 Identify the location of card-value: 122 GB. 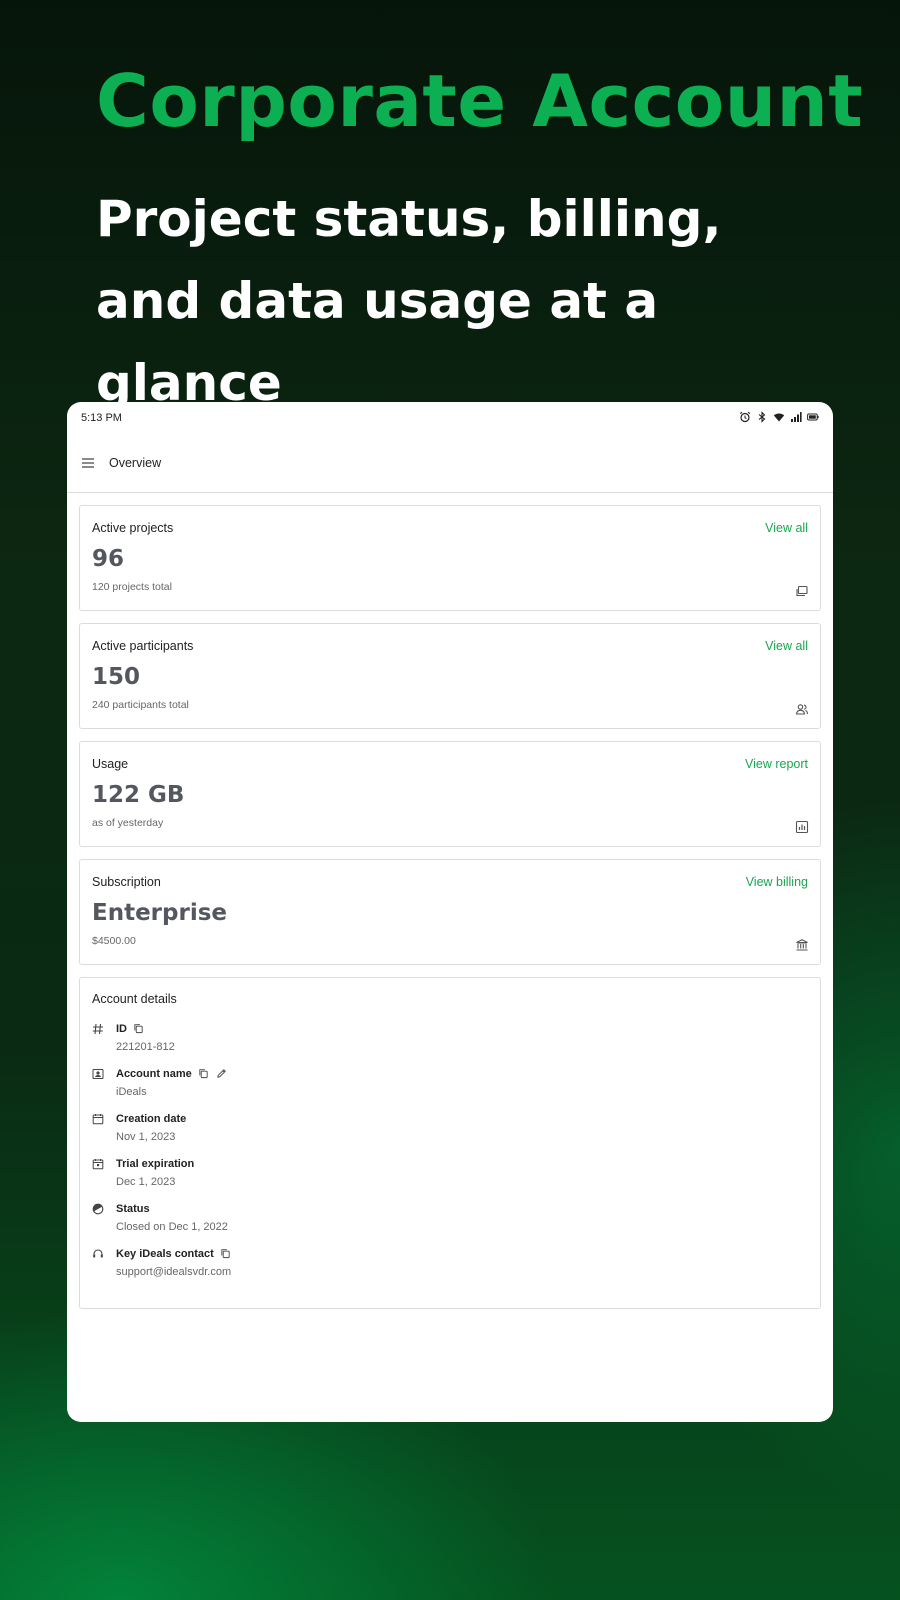
(138, 795).